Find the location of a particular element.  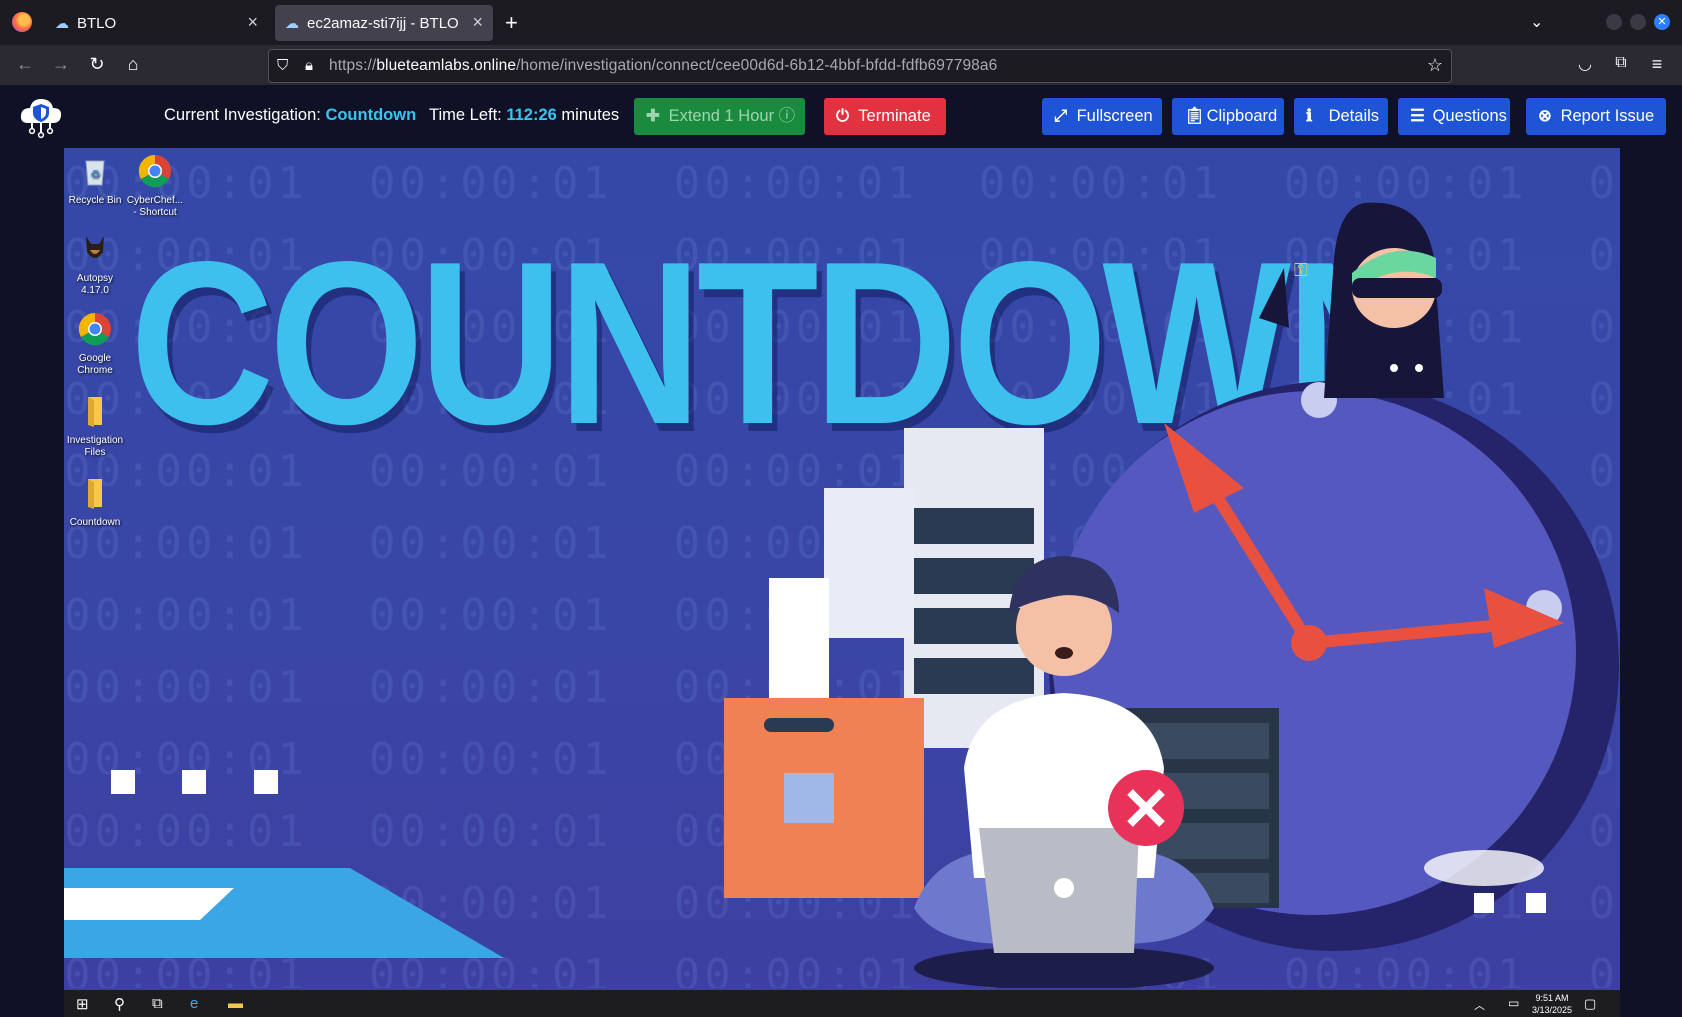

current-investigation: Current Investigation: Countdown is located at coordinates (290, 115).